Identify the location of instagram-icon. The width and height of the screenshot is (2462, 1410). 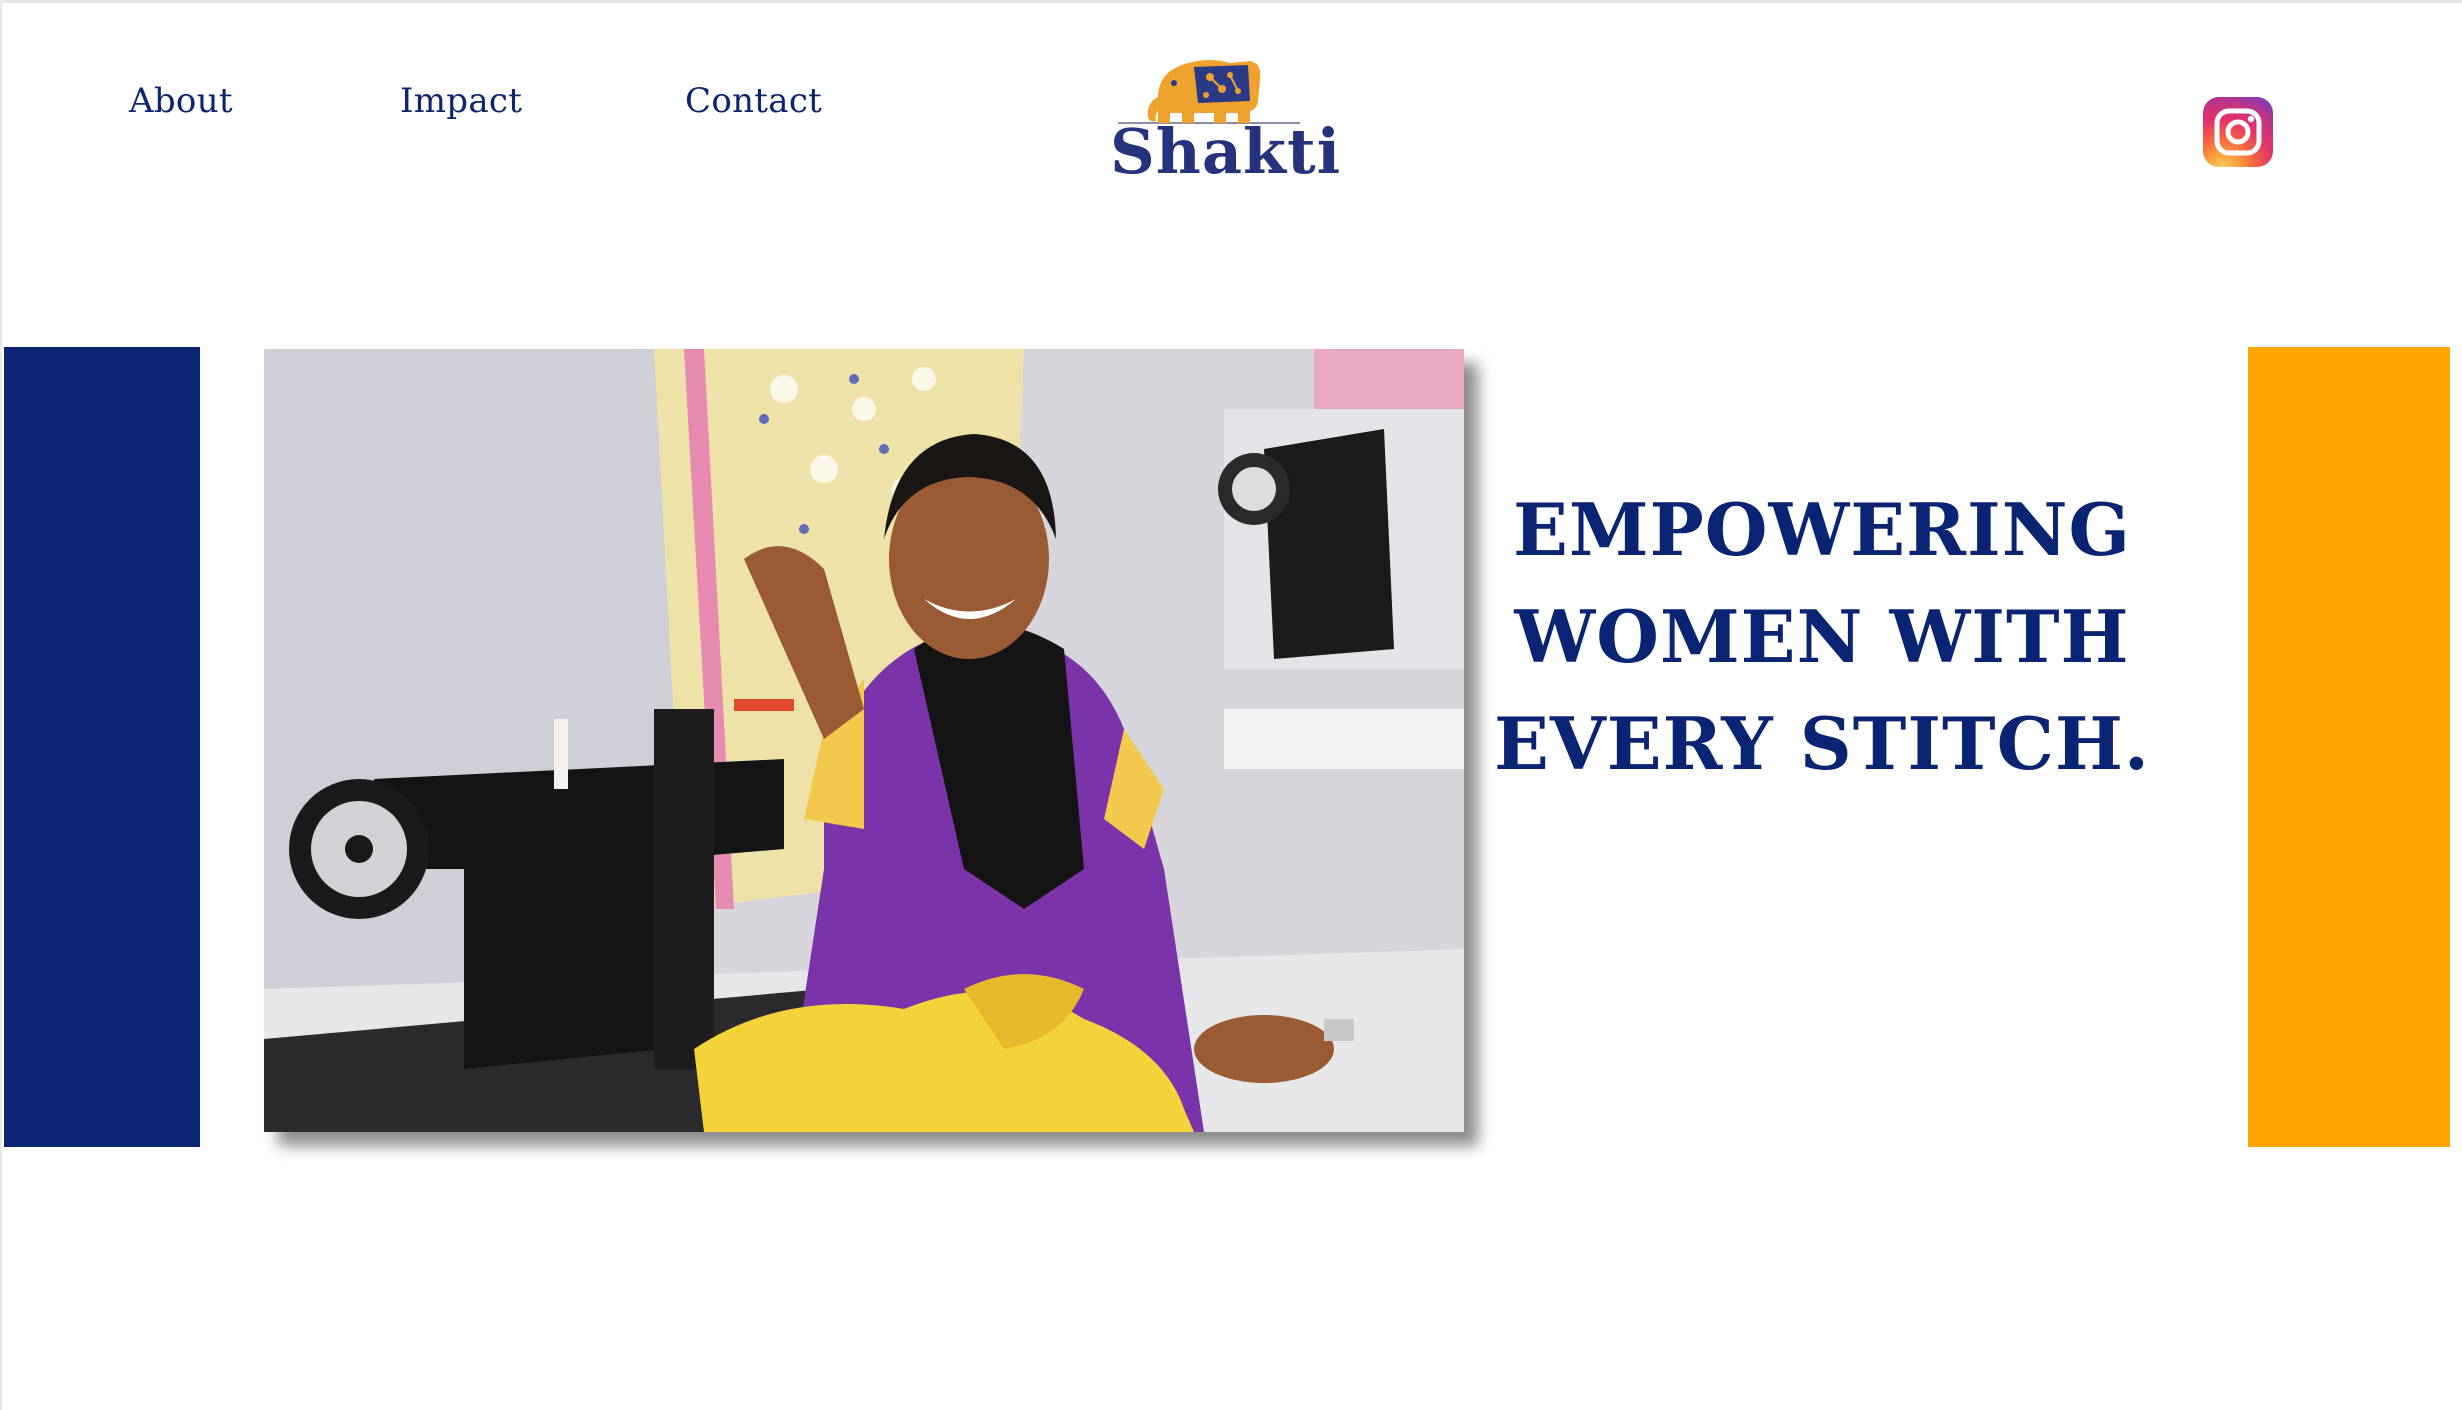
(2238, 132).